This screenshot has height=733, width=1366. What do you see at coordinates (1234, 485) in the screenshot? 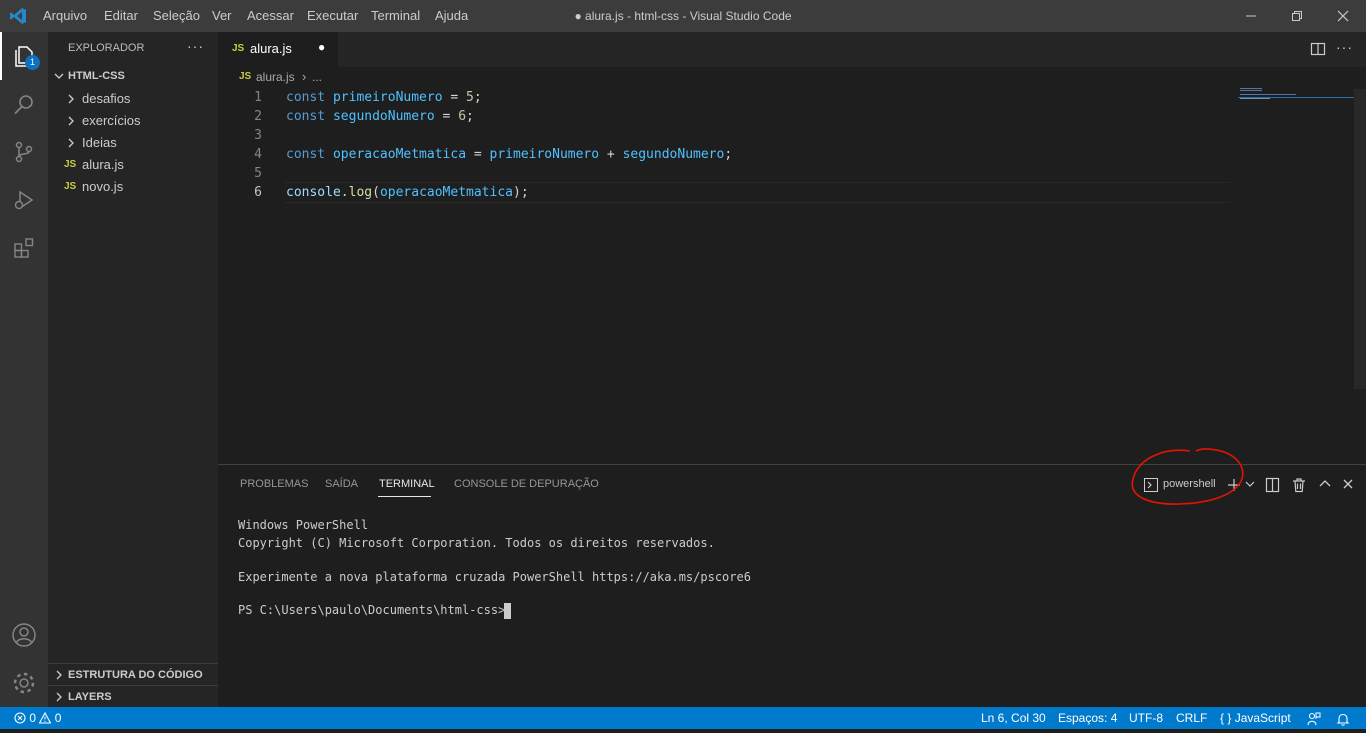
I see `new-terminal-button` at bounding box center [1234, 485].